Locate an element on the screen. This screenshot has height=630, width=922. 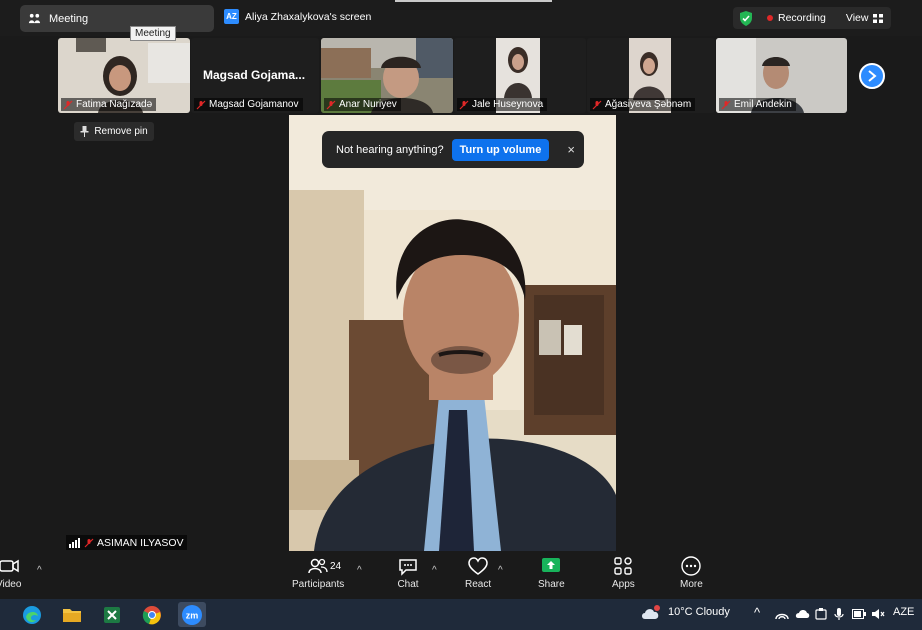
react-options-caret: ^ is located at coordinates (500, 570).